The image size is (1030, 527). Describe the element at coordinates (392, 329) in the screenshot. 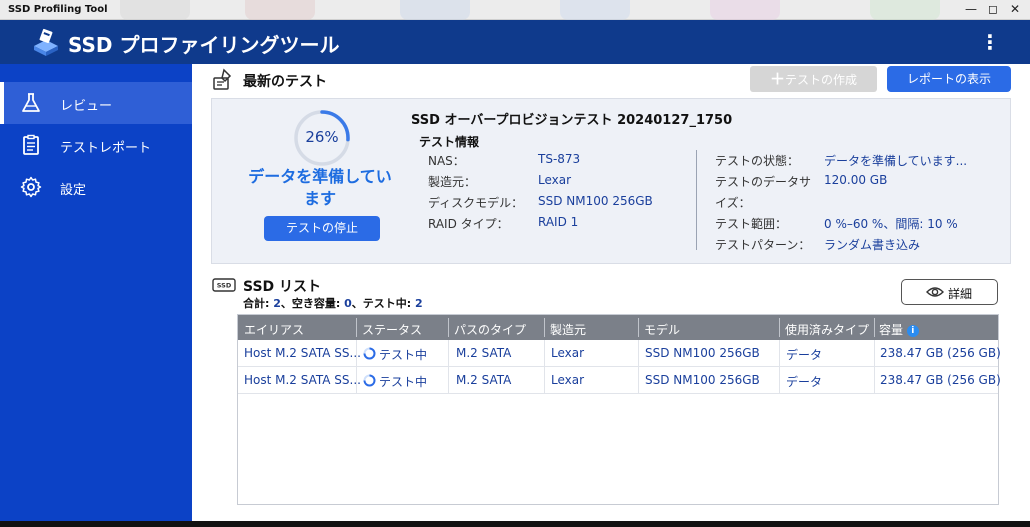

I see `column-header-status: ステータス` at that location.